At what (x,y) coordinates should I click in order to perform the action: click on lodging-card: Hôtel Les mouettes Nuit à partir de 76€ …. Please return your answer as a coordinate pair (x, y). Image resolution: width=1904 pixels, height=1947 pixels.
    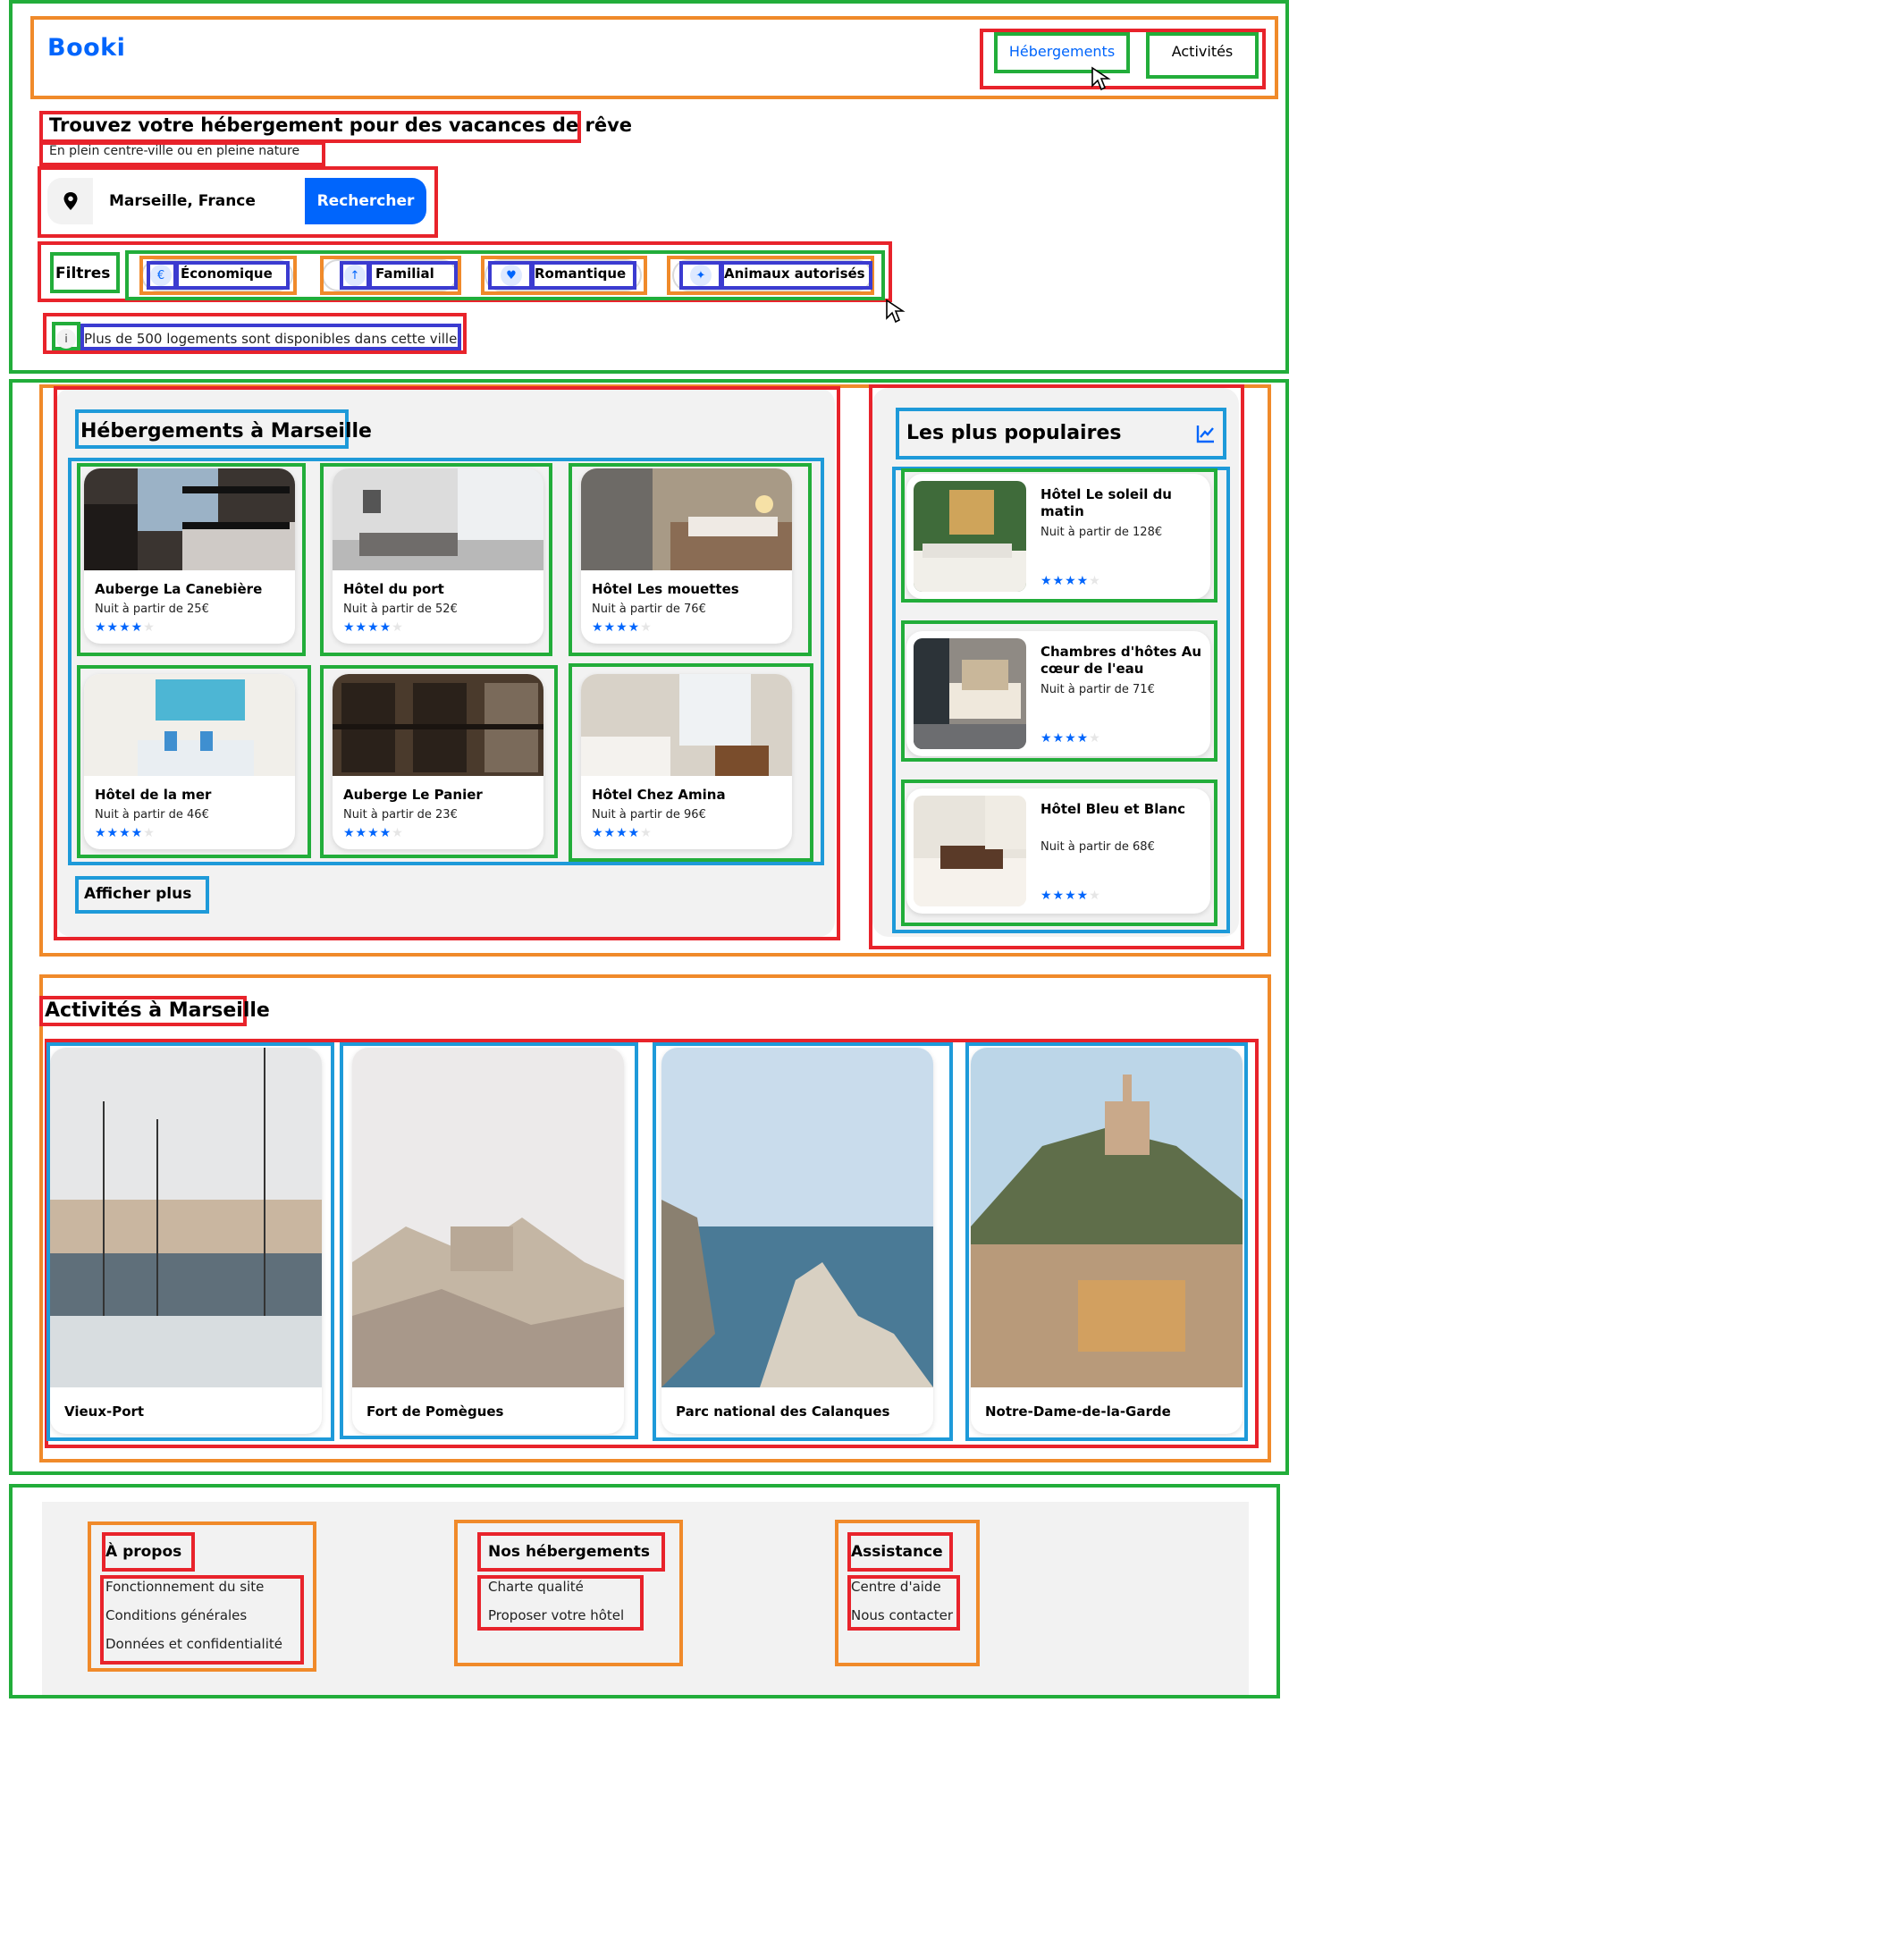
    Looking at the image, I should click on (686, 556).